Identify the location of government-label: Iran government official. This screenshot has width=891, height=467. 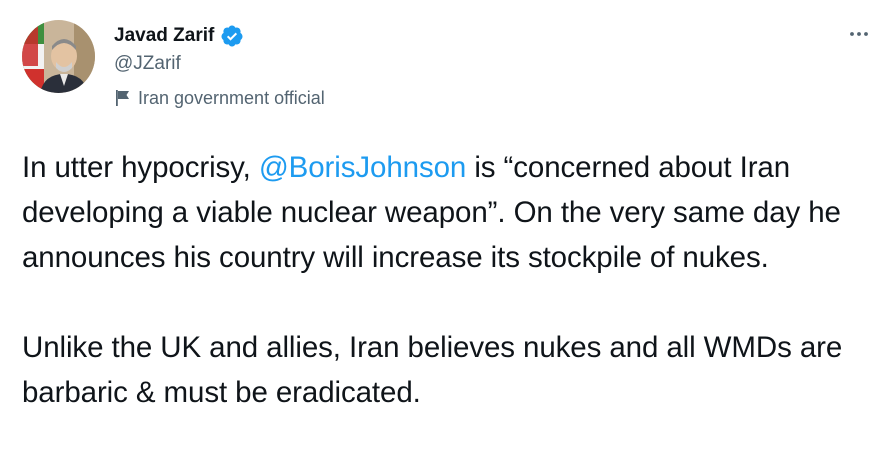
(219, 98).